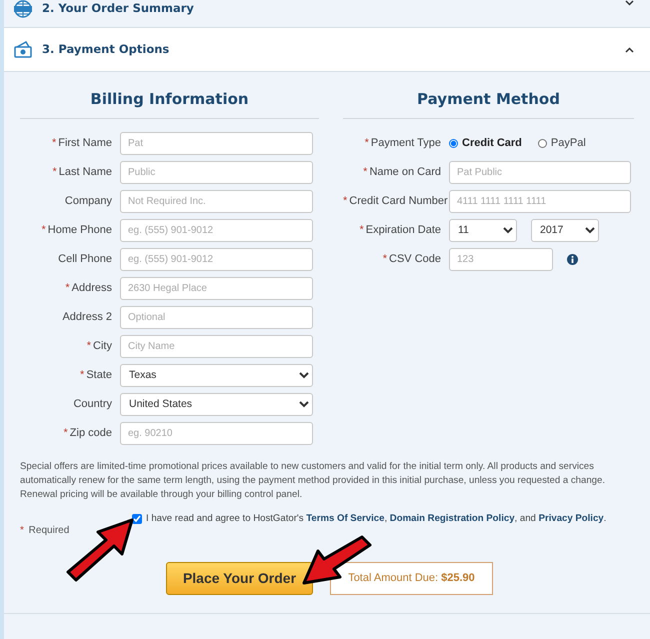 The image size is (650, 639). What do you see at coordinates (23, 9) in the screenshot?
I see `globe-icon` at bounding box center [23, 9].